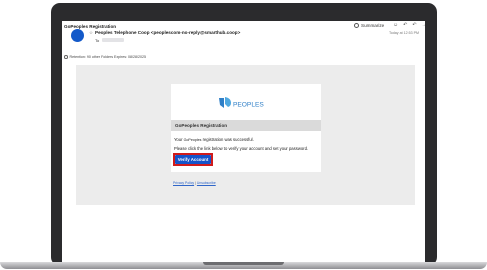 This screenshot has height=270, width=487. Describe the element at coordinates (179, 139) in the screenshot. I see `success-prefix: Your` at that location.